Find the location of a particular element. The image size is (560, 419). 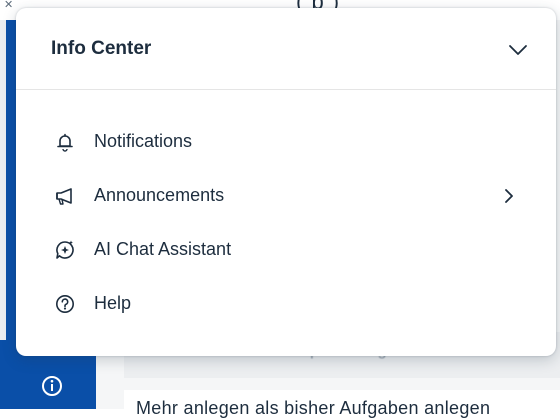

info-center-rail-button is located at coordinates (52, 386).